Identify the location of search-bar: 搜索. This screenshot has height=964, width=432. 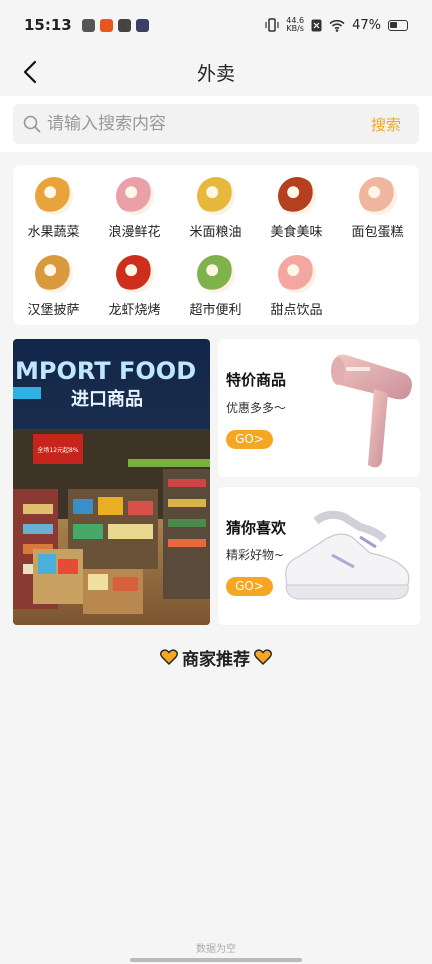
(216, 124).